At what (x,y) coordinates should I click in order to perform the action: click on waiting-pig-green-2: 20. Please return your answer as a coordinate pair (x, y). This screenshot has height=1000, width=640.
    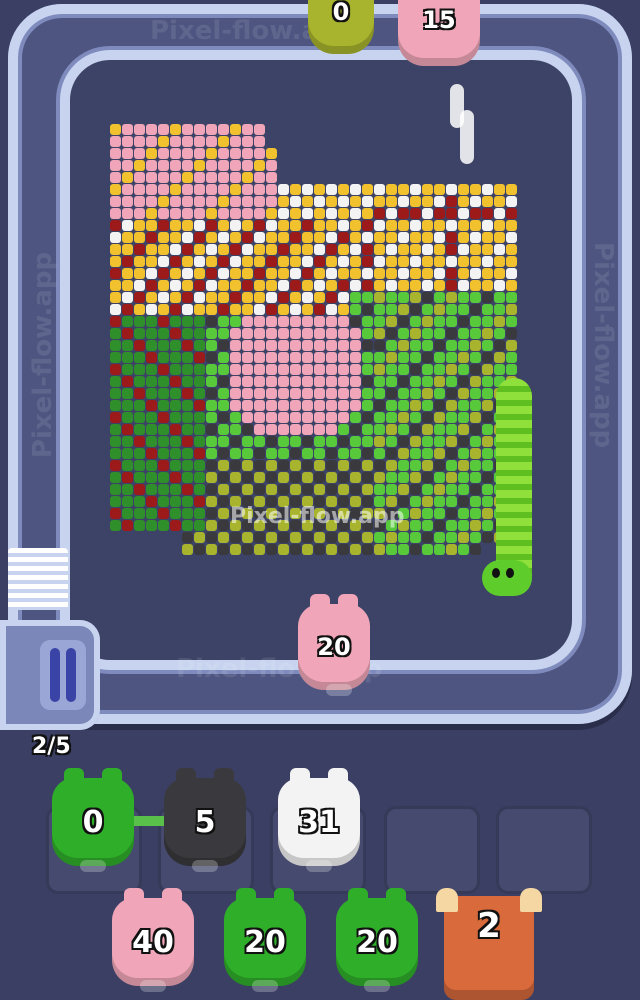
    Looking at the image, I should click on (377, 940).